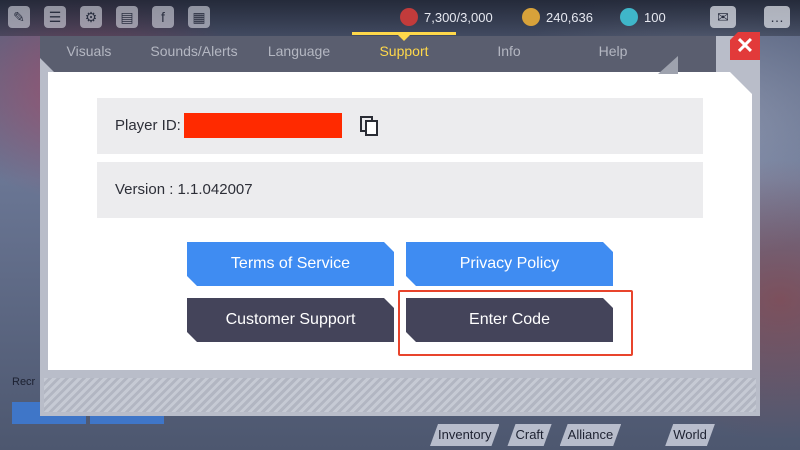  Describe the element at coordinates (290, 320) in the screenshot. I see `customer-support-button: Customer Support` at that location.